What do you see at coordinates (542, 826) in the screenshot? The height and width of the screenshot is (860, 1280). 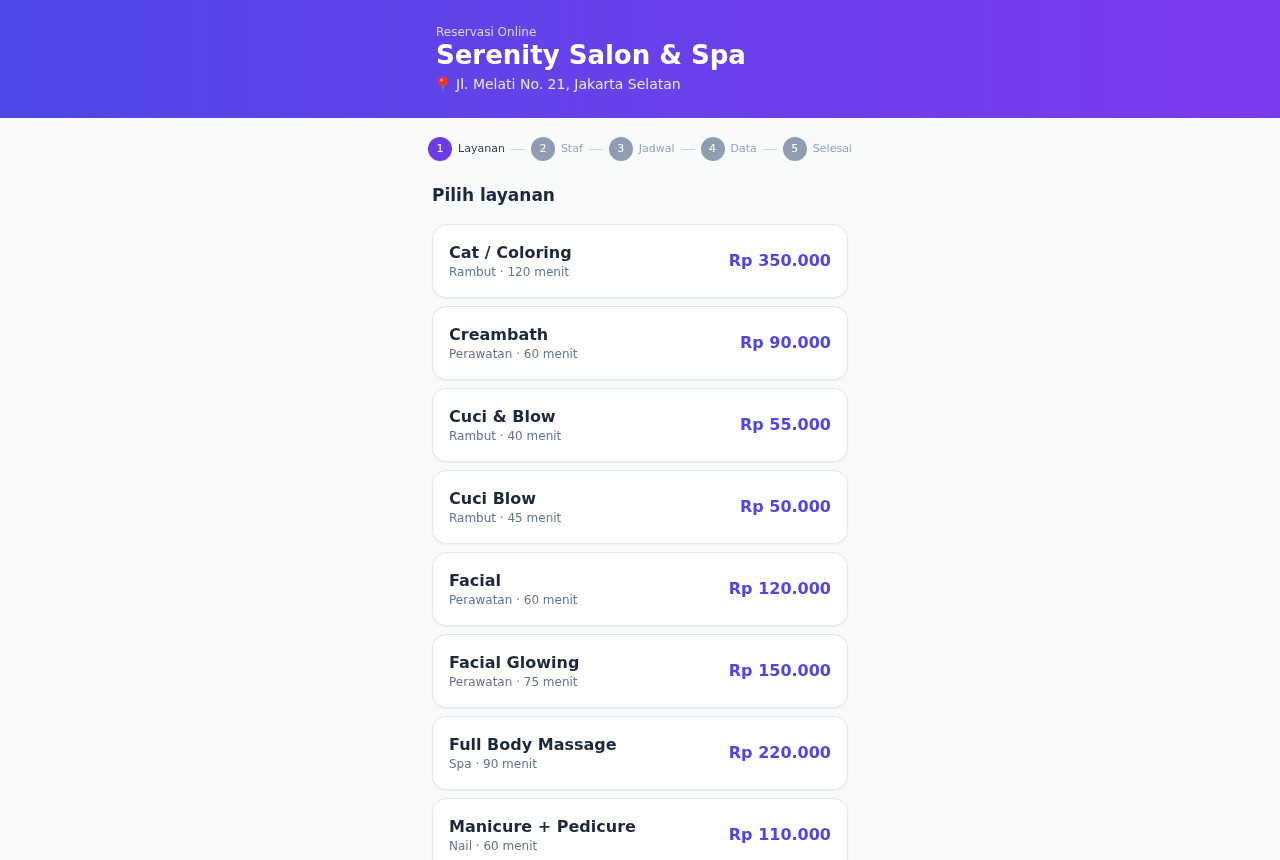 I see `service-name: Manicure + Pedicure` at bounding box center [542, 826].